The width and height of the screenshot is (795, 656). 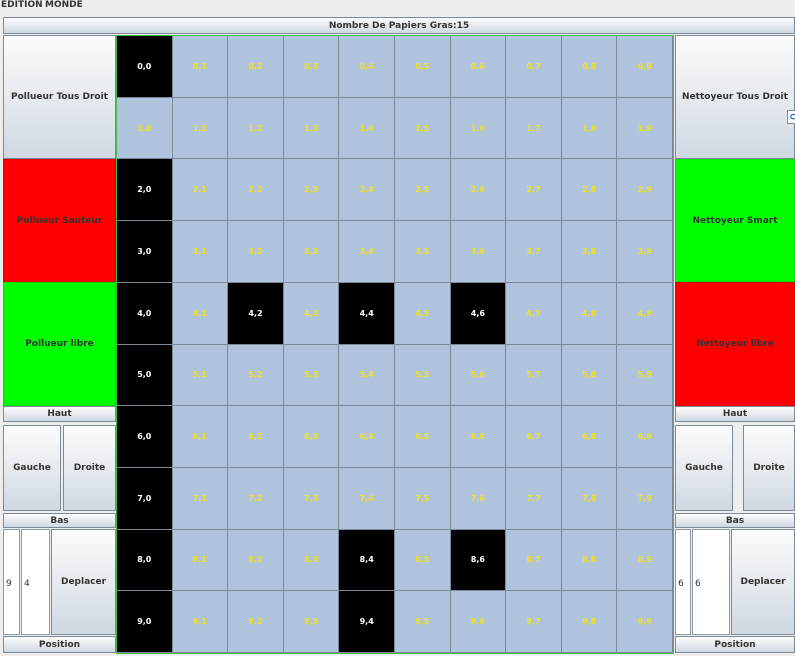 What do you see at coordinates (589, 498) in the screenshot?
I see `grid-cell-7-8: 7,8` at bounding box center [589, 498].